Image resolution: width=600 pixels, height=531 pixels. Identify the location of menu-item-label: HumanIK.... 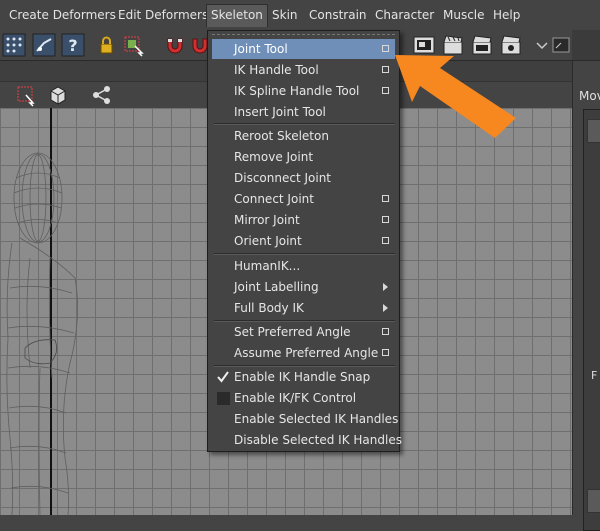
(267, 266).